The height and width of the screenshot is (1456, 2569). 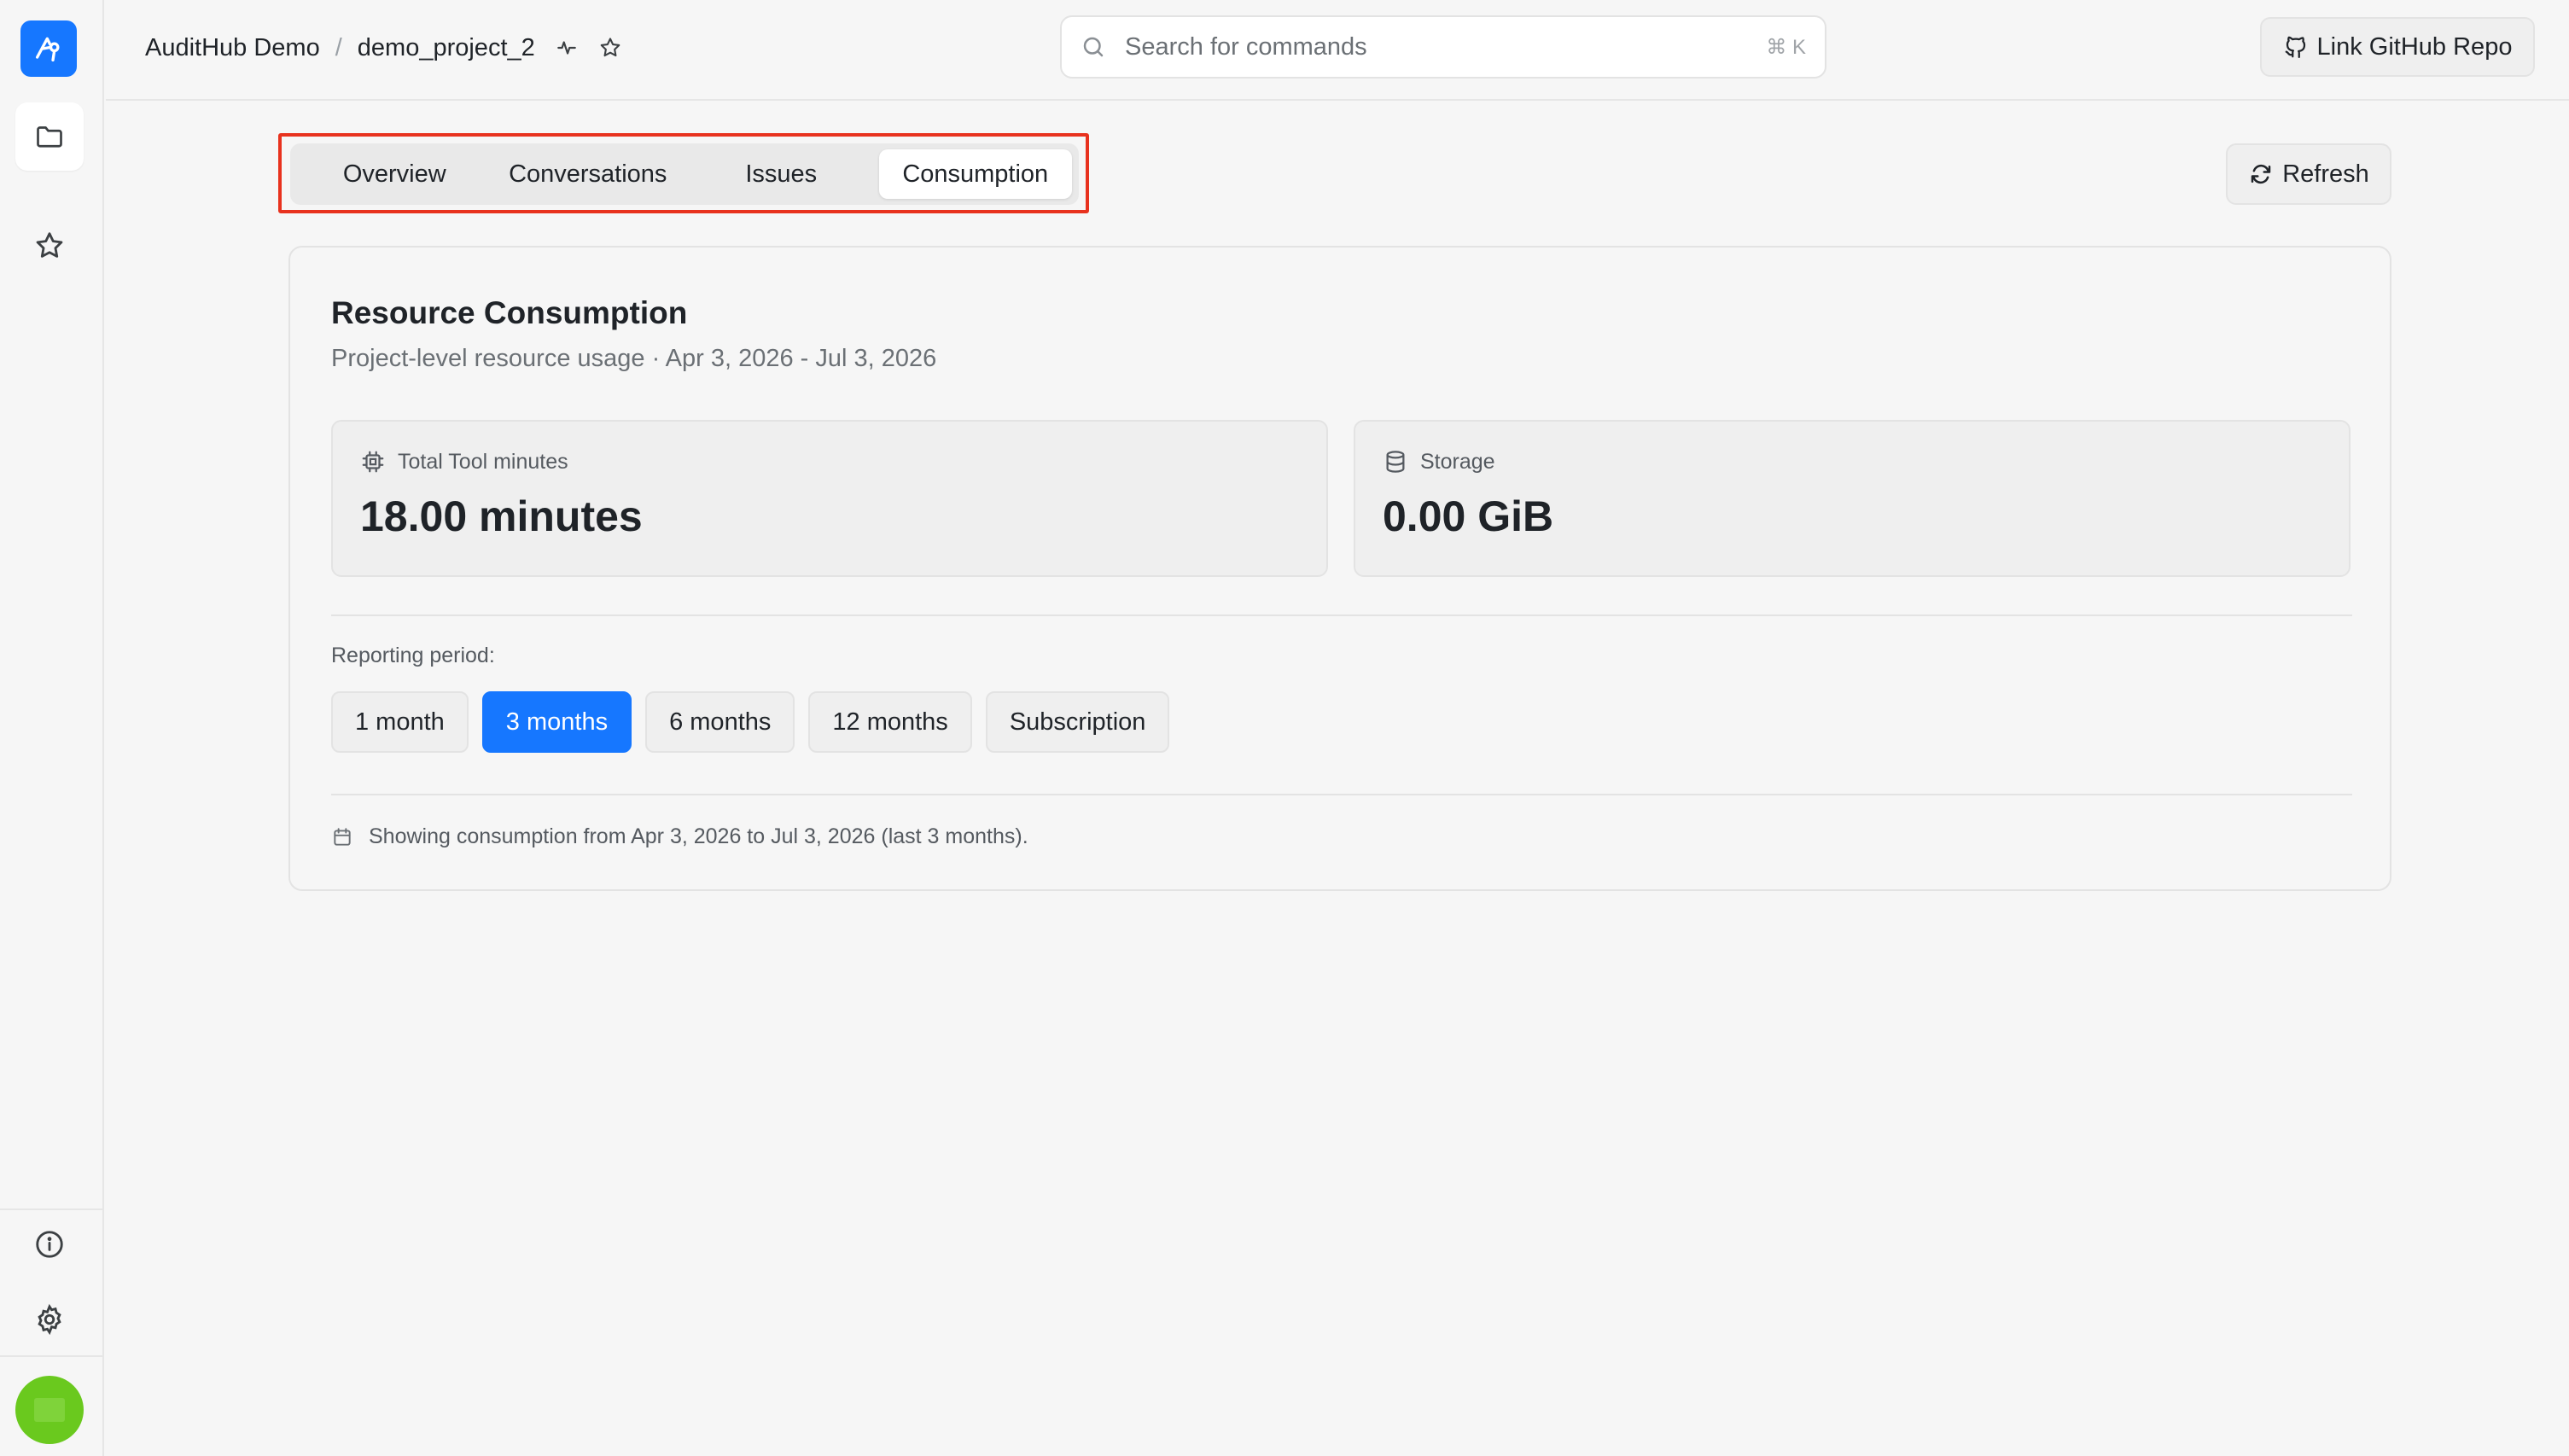 I want to click on link-github-repo-button: Link GitHub Repo, so click(x=2397, y=47).